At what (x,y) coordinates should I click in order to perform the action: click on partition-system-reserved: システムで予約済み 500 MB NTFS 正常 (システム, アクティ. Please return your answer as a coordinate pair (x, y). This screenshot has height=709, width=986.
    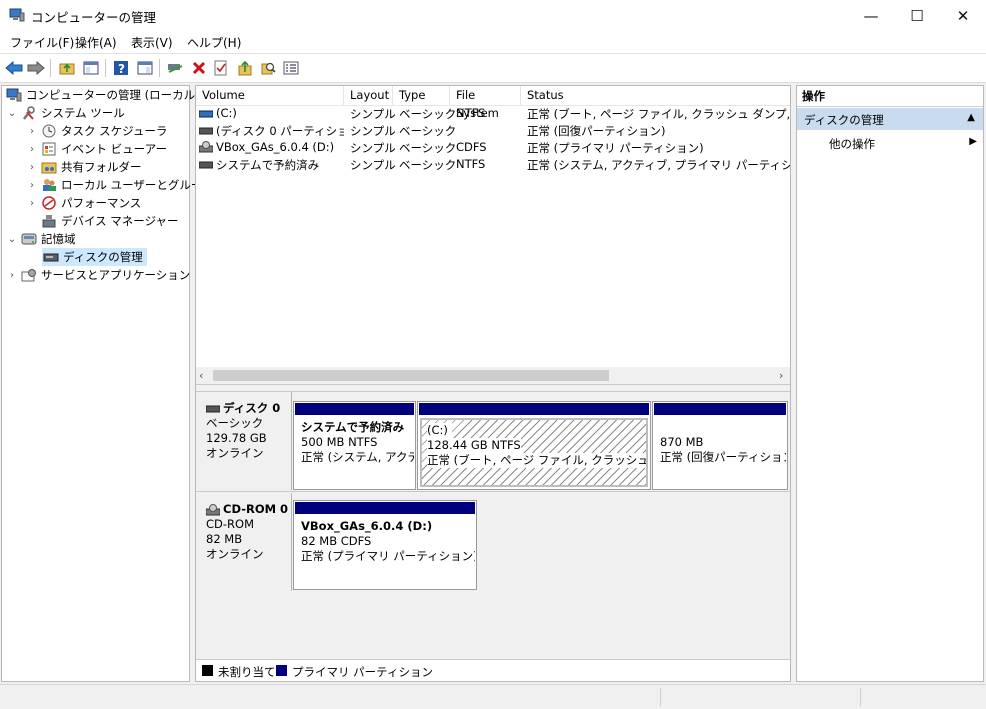
    Looking at the image, I should click on (354, 445).